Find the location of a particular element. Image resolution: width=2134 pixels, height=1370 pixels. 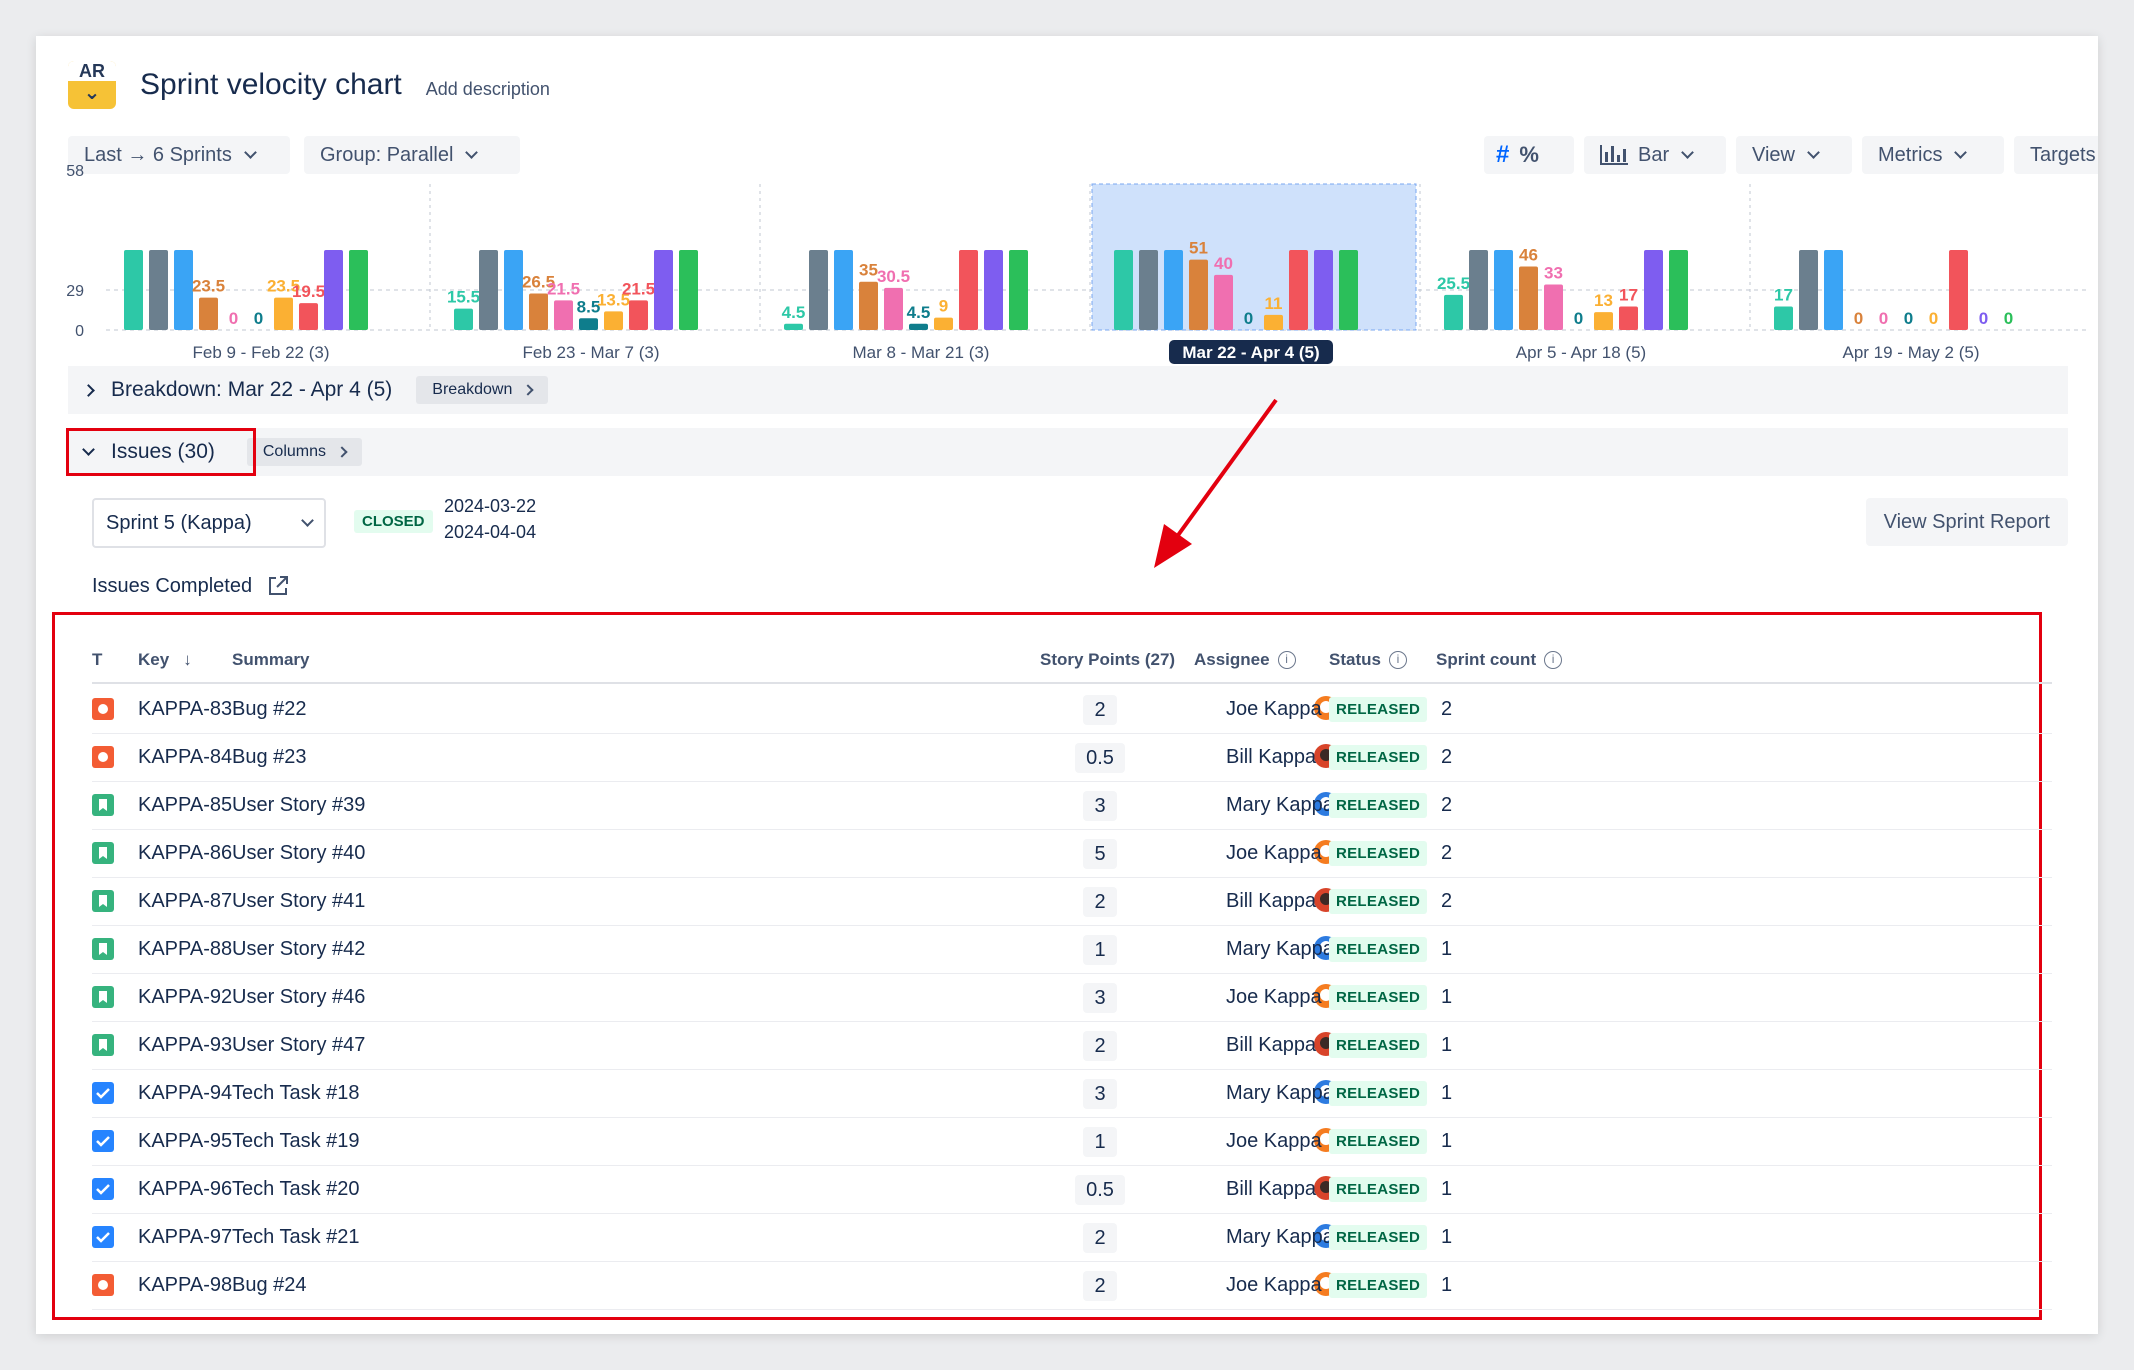

x-tick-label: Feb 9 - Feb 22 (3) is located at coordinates (260, 352).